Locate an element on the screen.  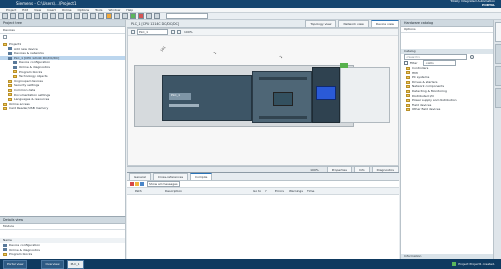
side-tab-hardware-catalog is located at coordinates (498, 32).